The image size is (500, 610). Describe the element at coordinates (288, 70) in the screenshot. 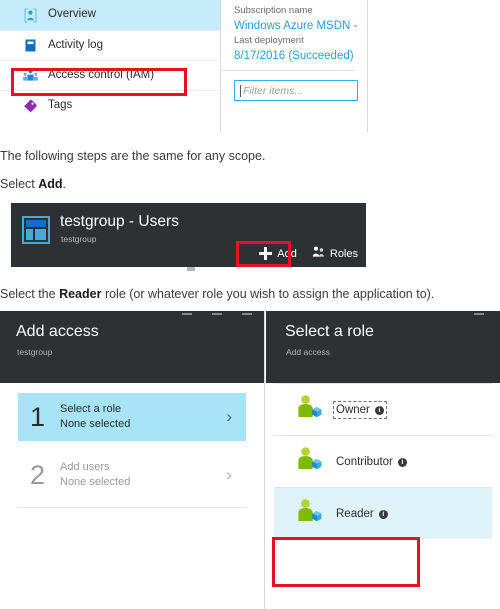

I see `properties-divider` at that location.